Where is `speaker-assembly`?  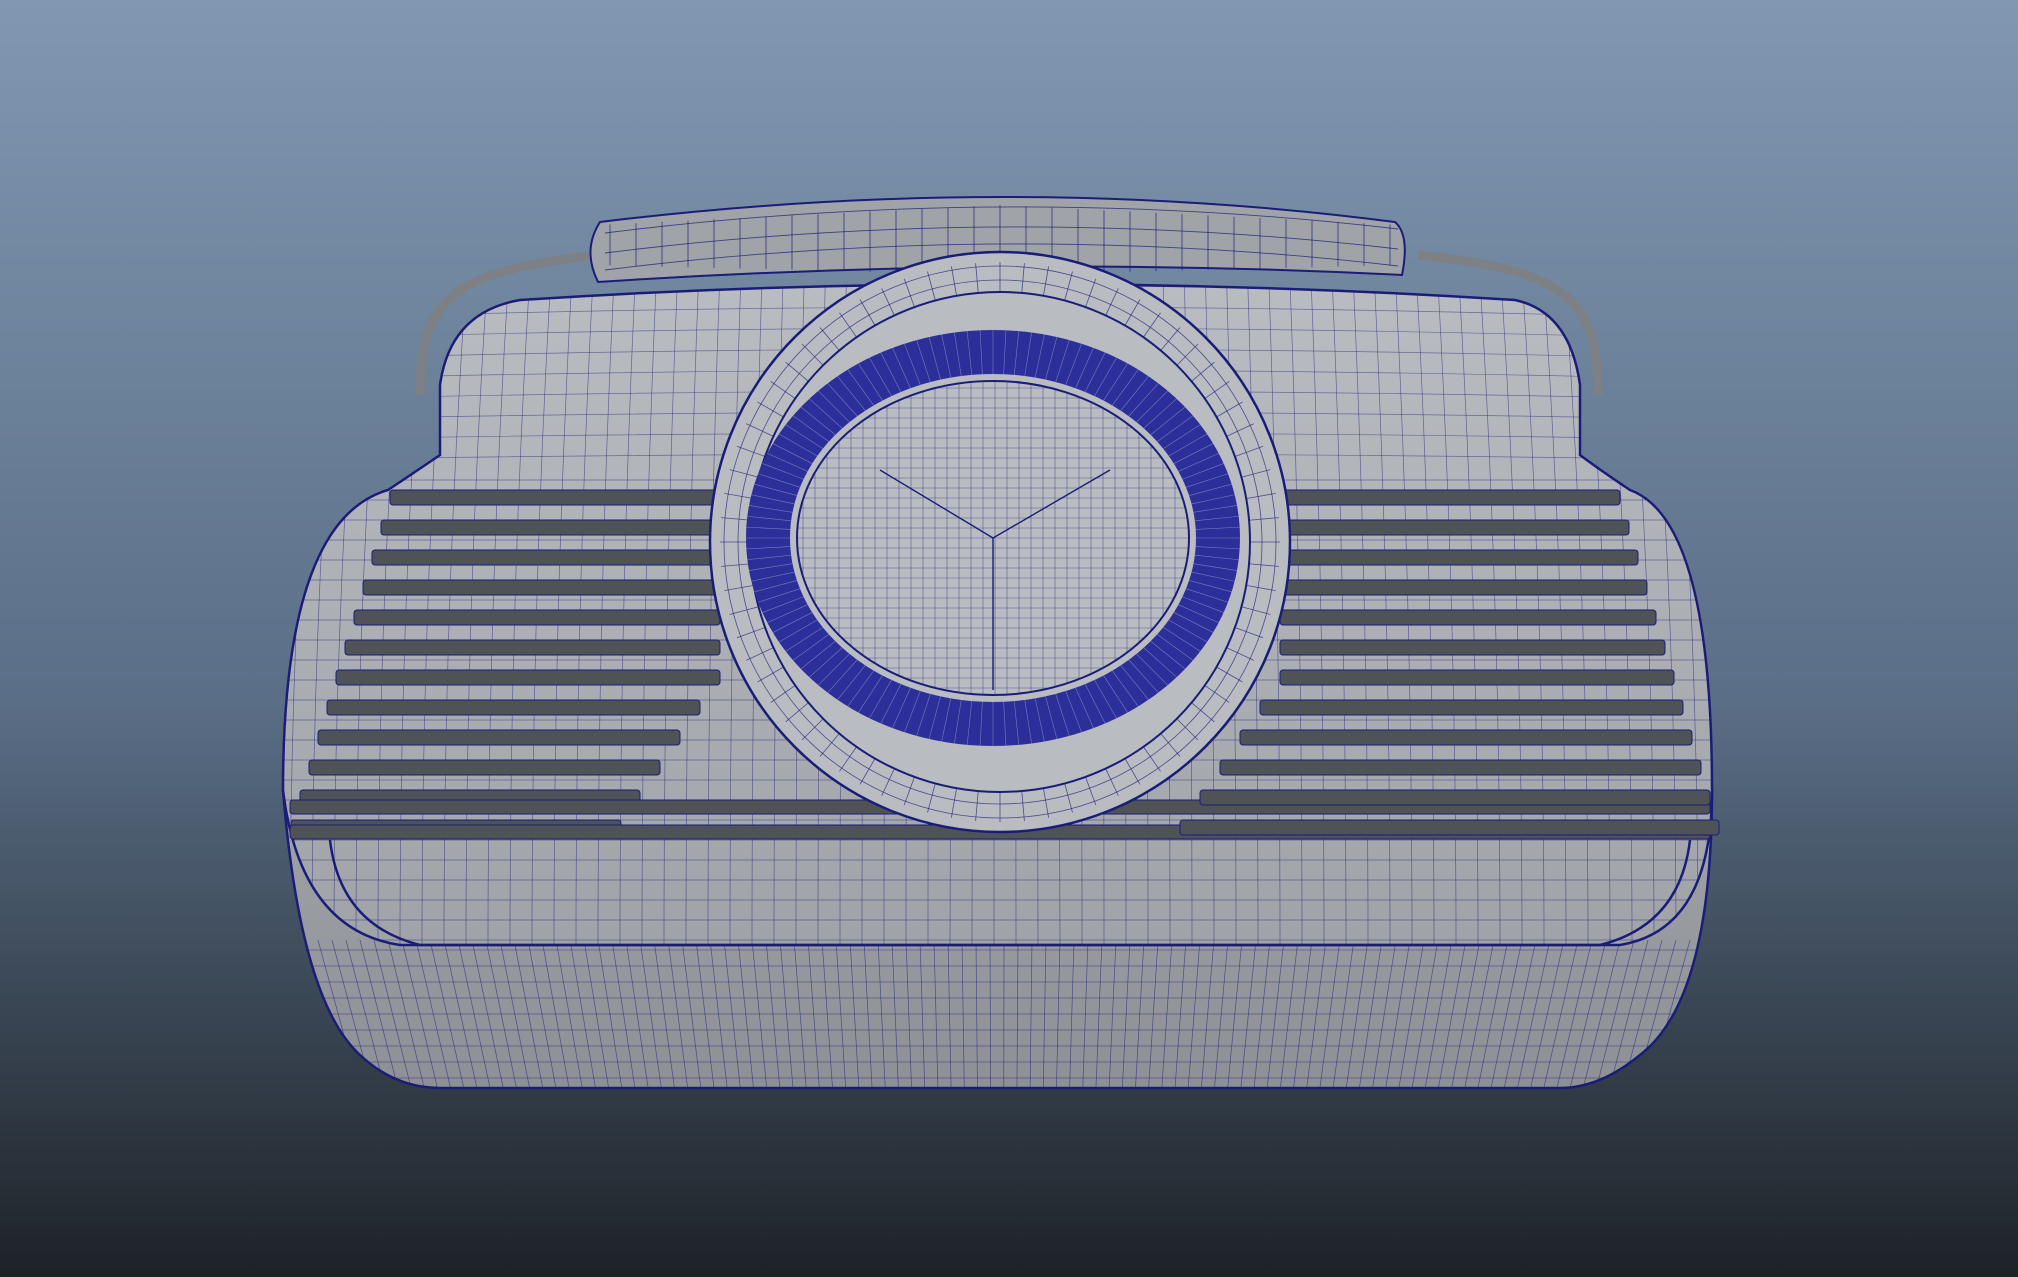
speaker-assembly is located at coordinates (1000, 542).